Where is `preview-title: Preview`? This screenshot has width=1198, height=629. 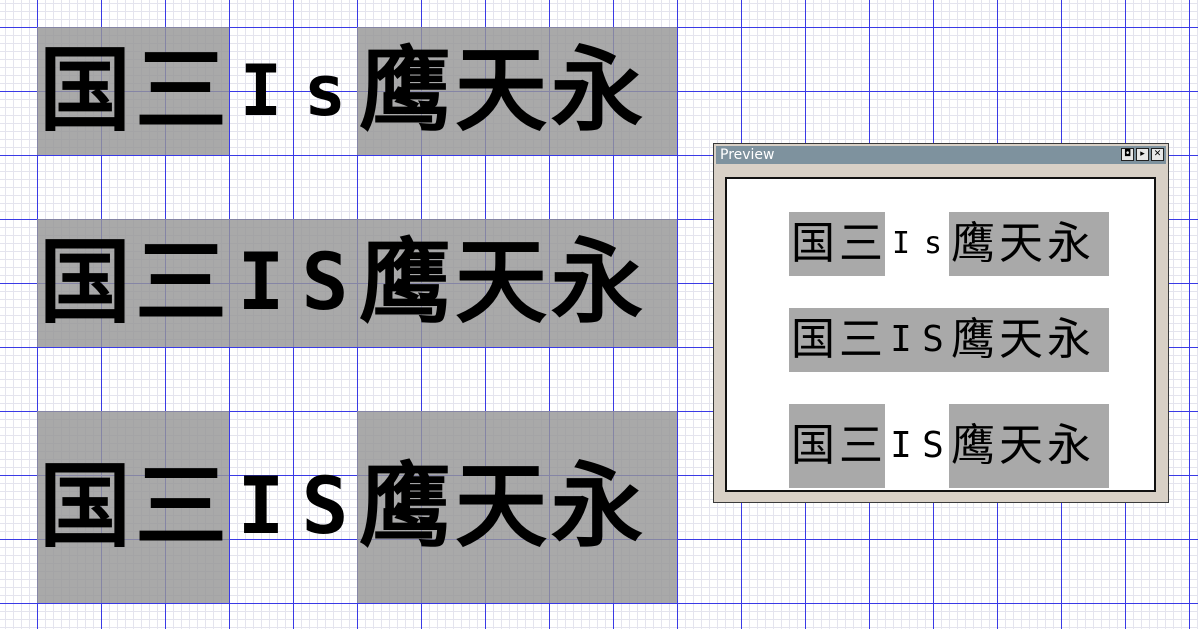
preview-title: Preview is located at coordinates (747, 155).